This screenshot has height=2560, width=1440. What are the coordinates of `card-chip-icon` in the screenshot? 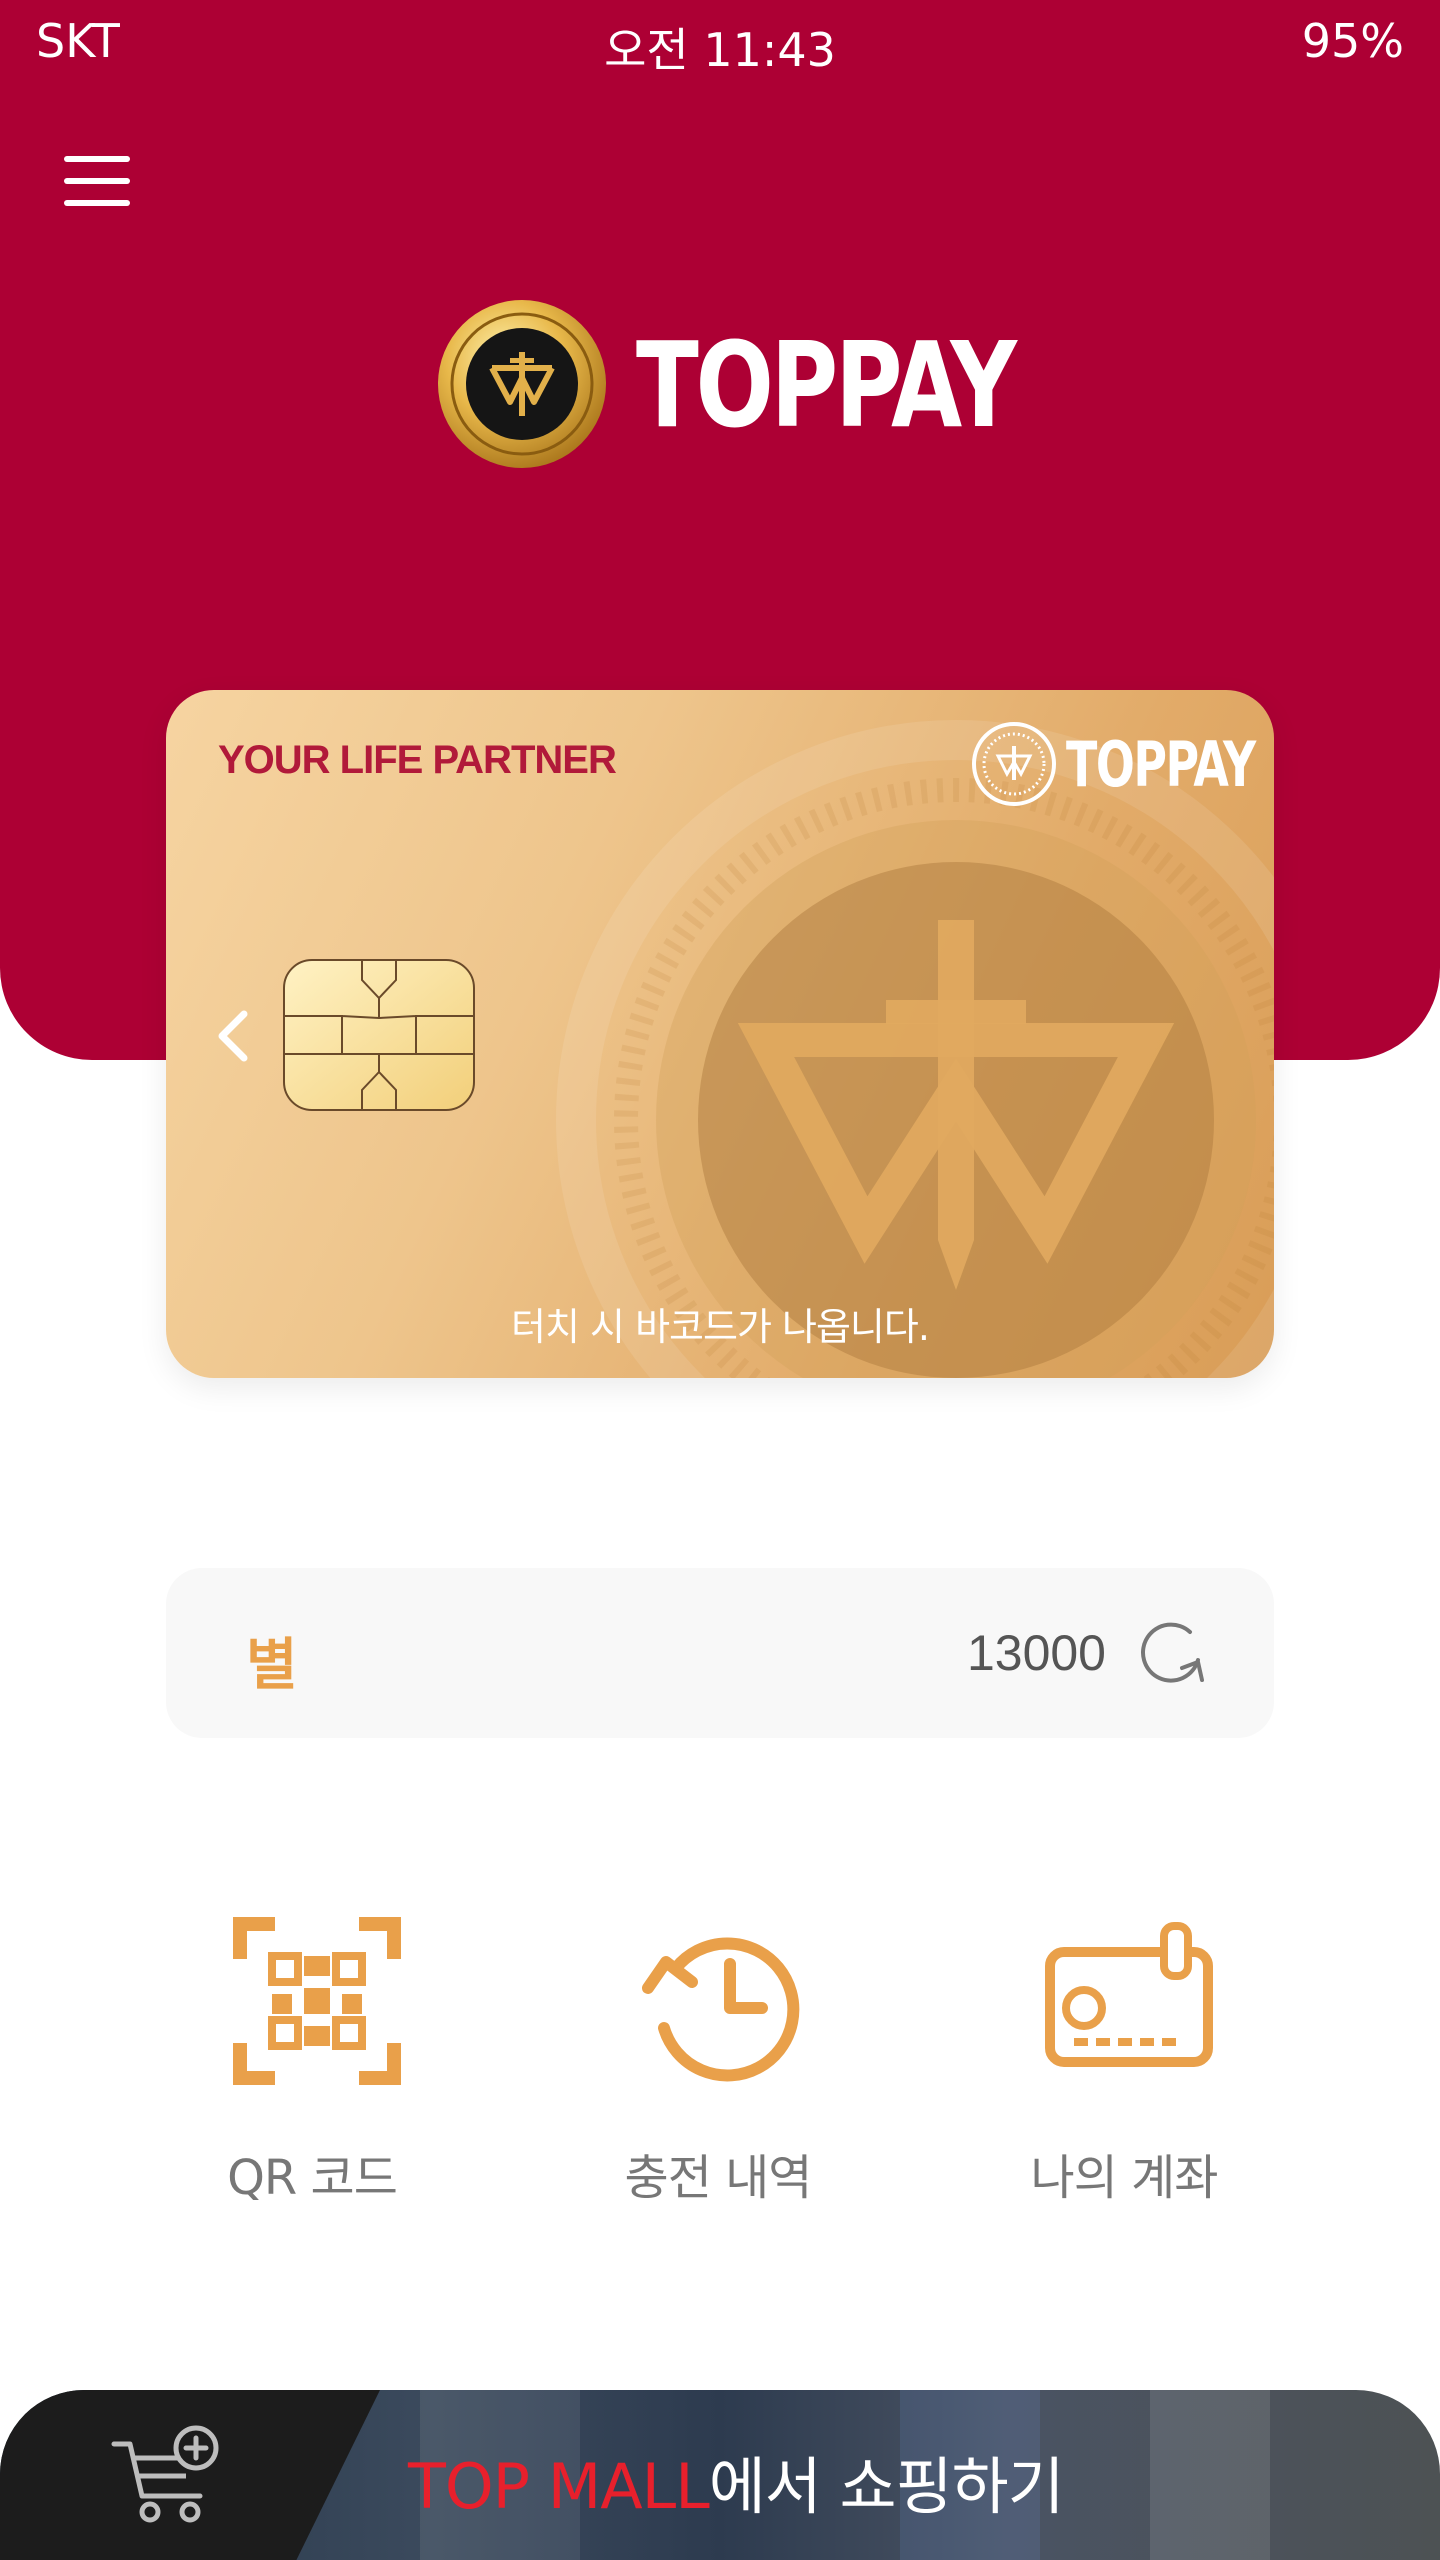 It's located at (379, 1035).